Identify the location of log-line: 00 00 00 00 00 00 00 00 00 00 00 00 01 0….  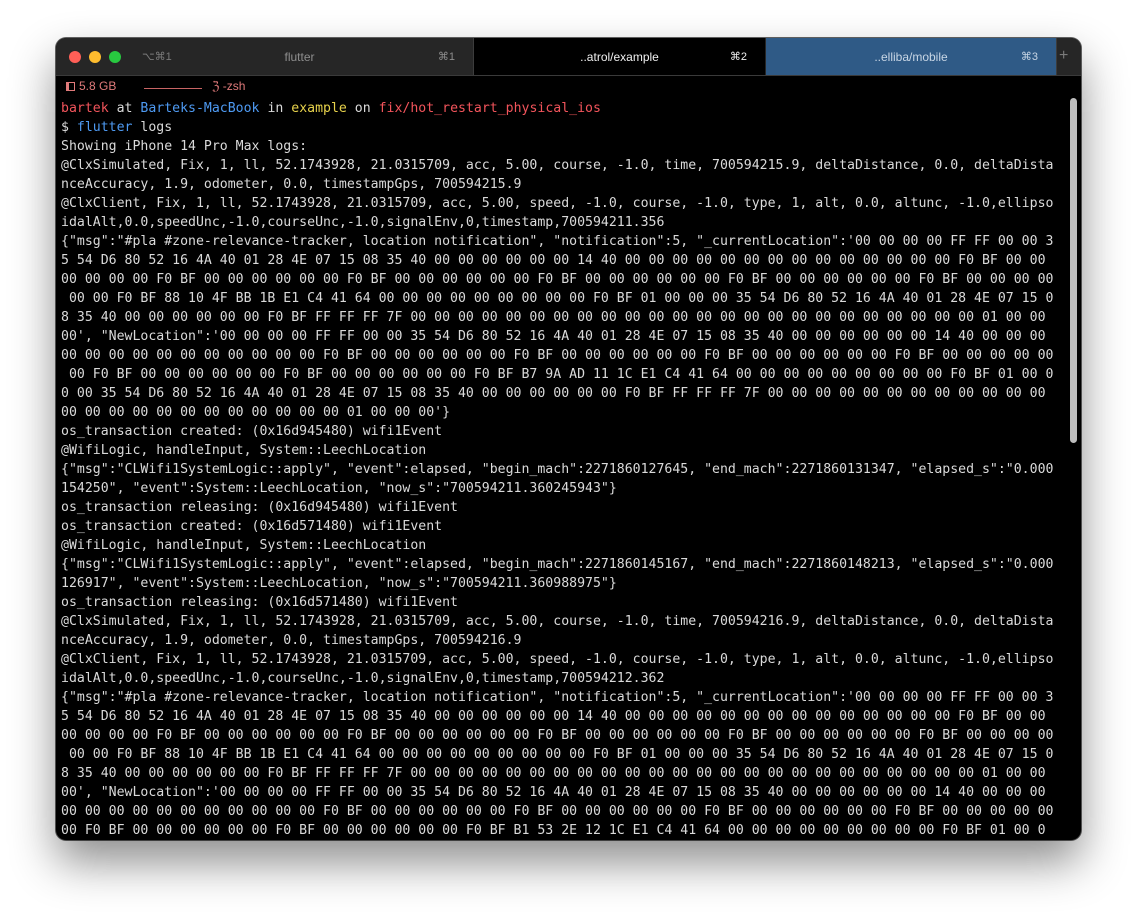
(256, 412).